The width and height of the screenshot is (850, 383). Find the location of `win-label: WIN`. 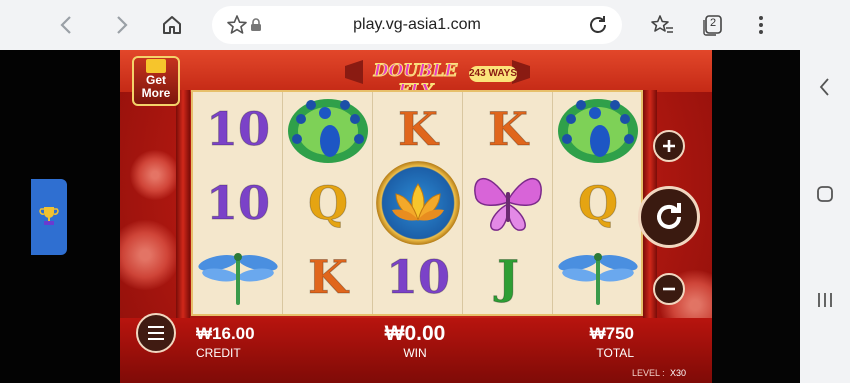

win-label: WIN is located at coordinates (415, 353).